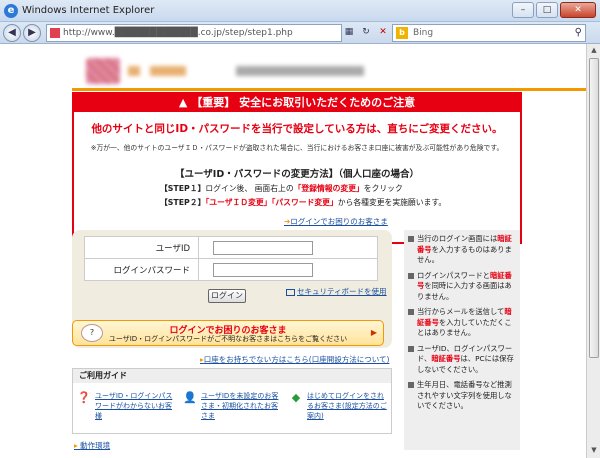  Describe the element at coordinates (303, 102) in the screenshot. I see `alert-header-text: 【重要】 安全にお取引いただくためのご注意` at that location.